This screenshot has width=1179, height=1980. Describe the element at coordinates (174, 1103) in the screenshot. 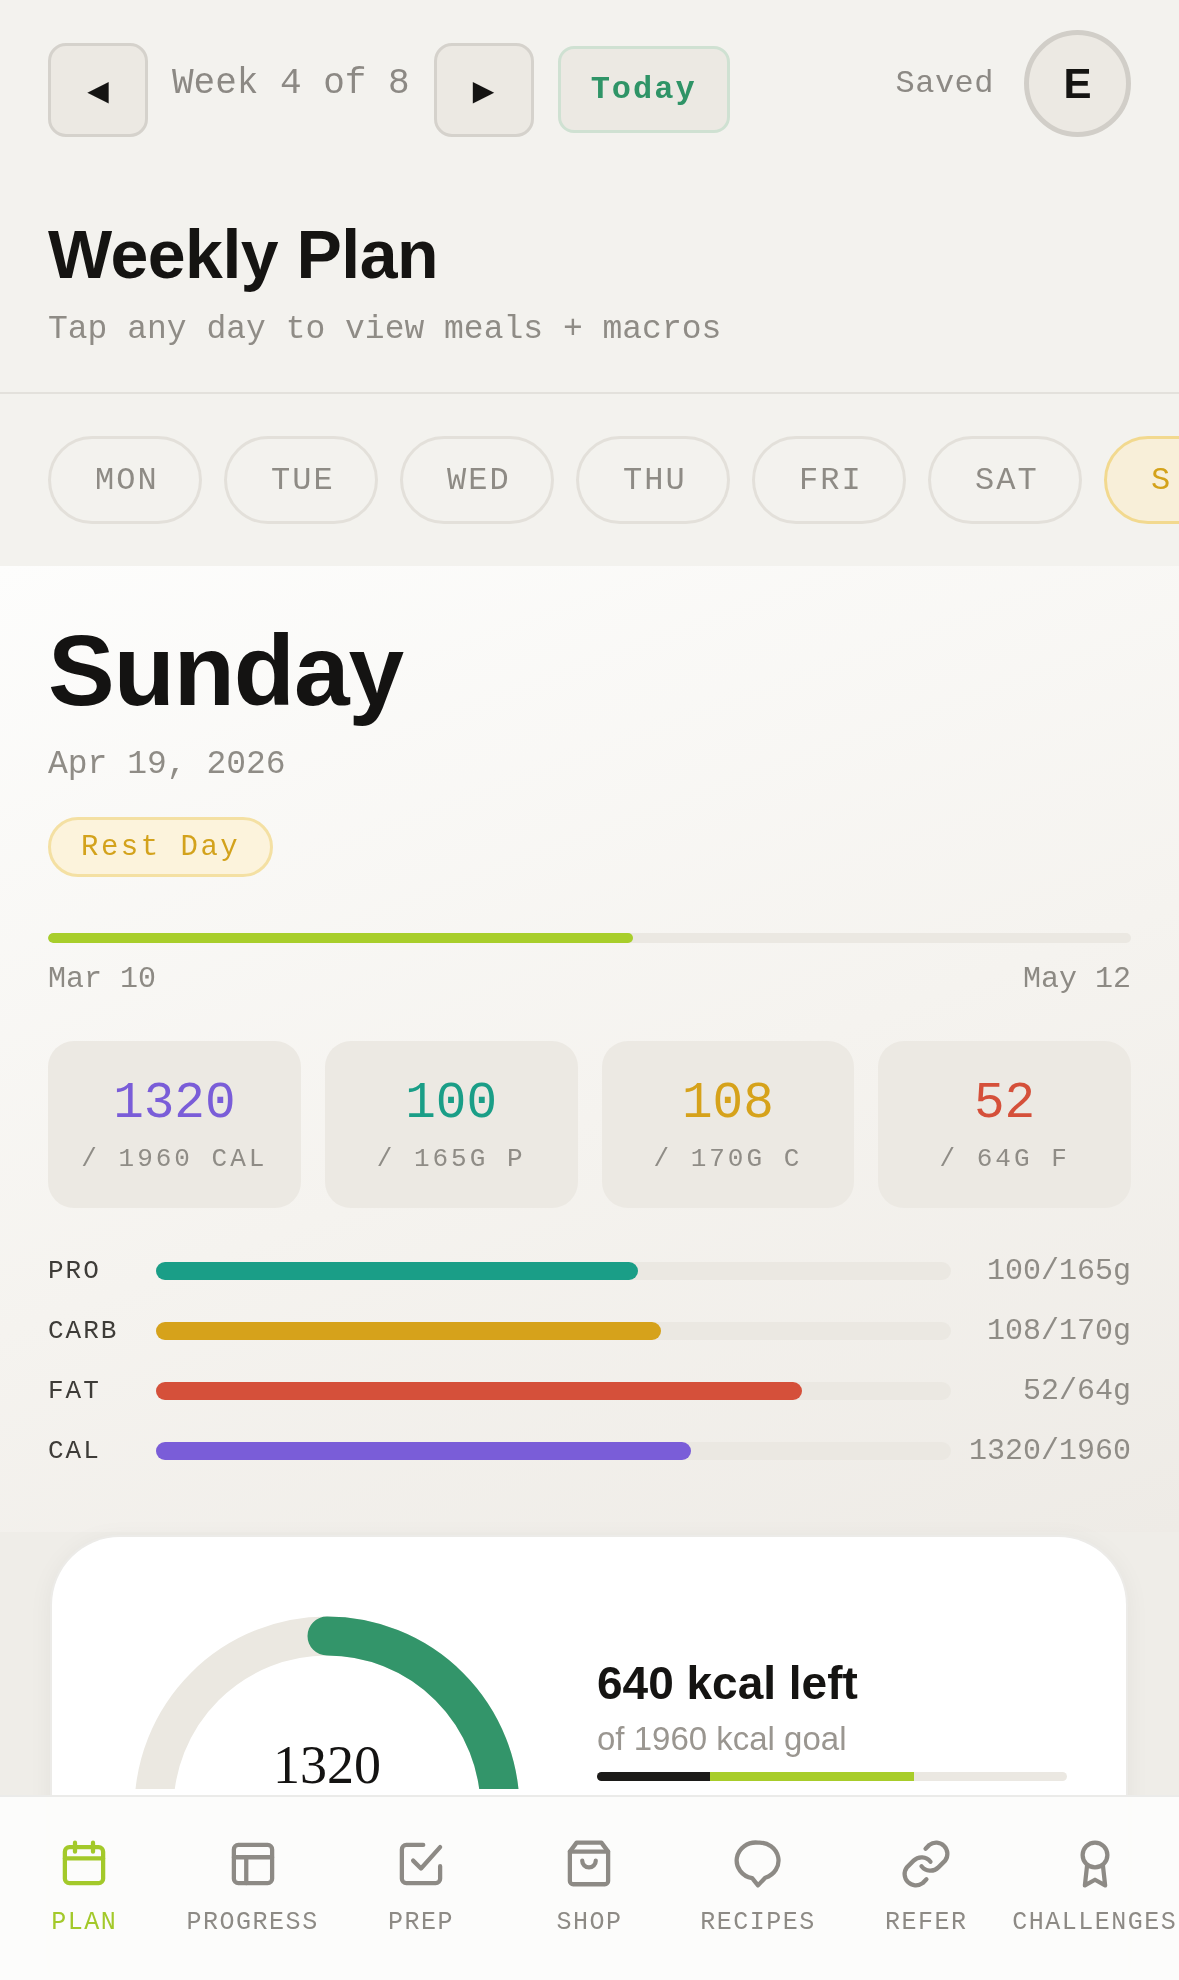

I see `macro-value: 1320` at that location.